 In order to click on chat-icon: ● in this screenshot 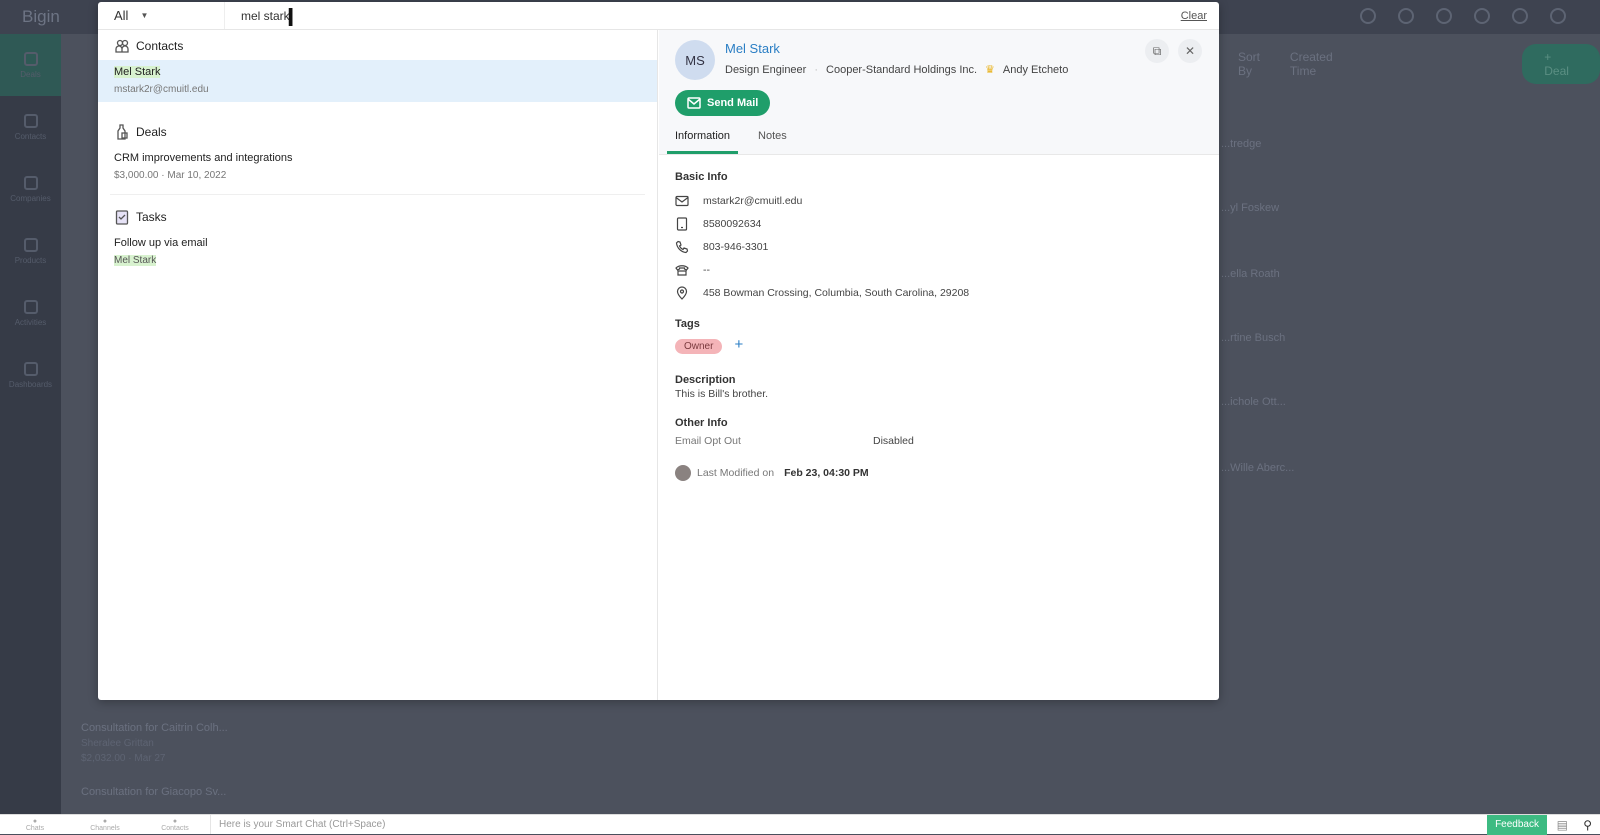, I will do `click(35, 821)`.